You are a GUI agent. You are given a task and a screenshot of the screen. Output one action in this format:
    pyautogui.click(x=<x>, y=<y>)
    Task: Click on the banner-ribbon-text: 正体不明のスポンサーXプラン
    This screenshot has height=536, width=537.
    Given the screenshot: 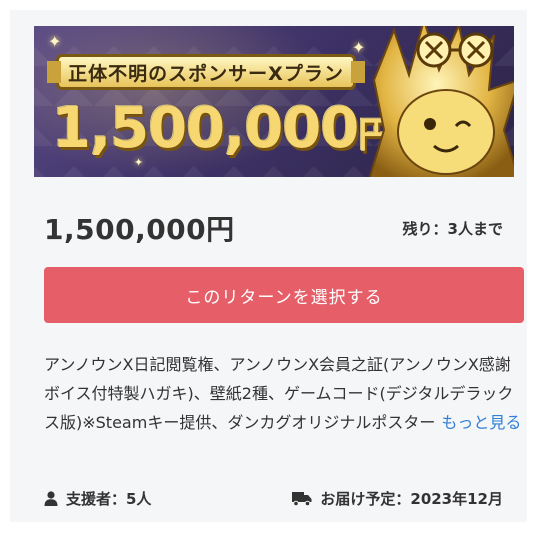 What is the action you would take?
    pyautogui.click(x=206, y=73)
    